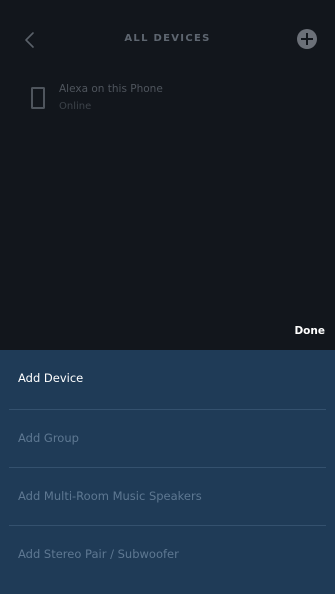 This screenshot has width=335, height=594. What do you see at coordinates (110, 496) in the screenshot?
I see `menu-item-label: Add Multi-Room Music Speakers` at bounding box center [110, 496].